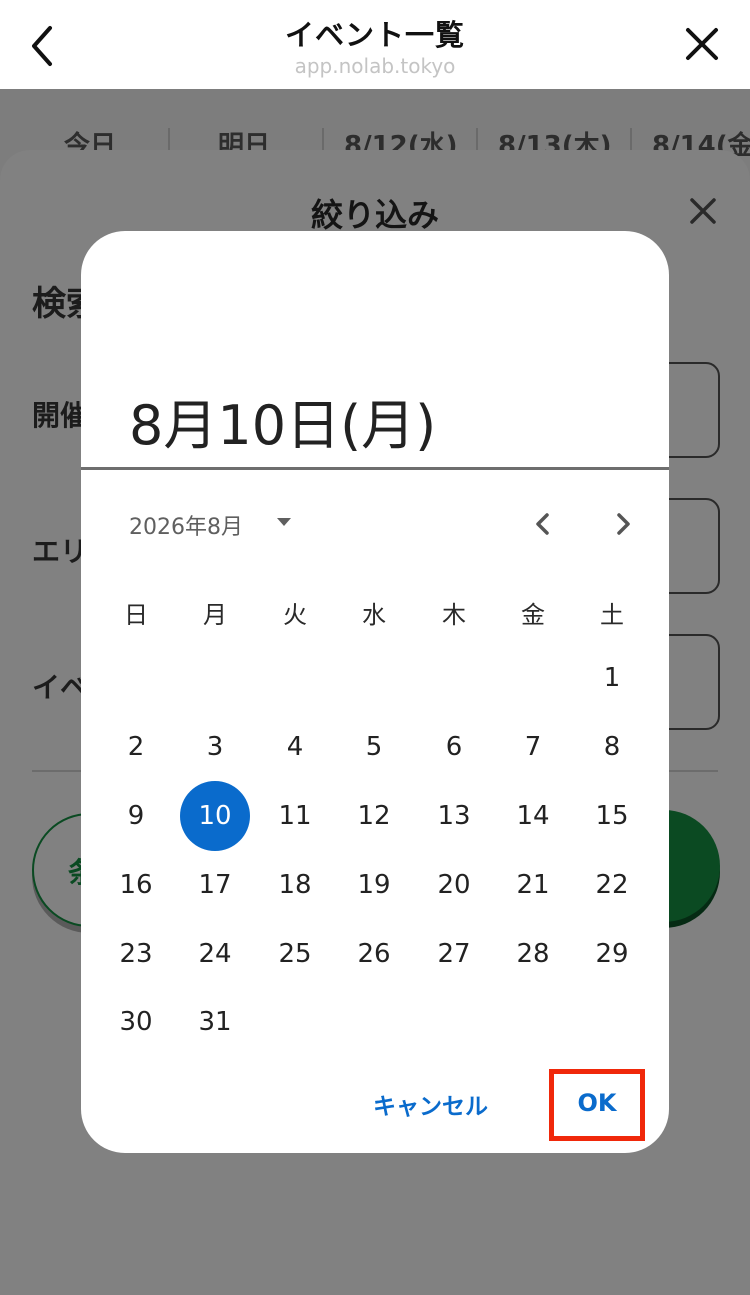 Image resolution: width=750 pixels, height=1295 pixels. I want to click on calendar-day: 31, so click(215, 1022).